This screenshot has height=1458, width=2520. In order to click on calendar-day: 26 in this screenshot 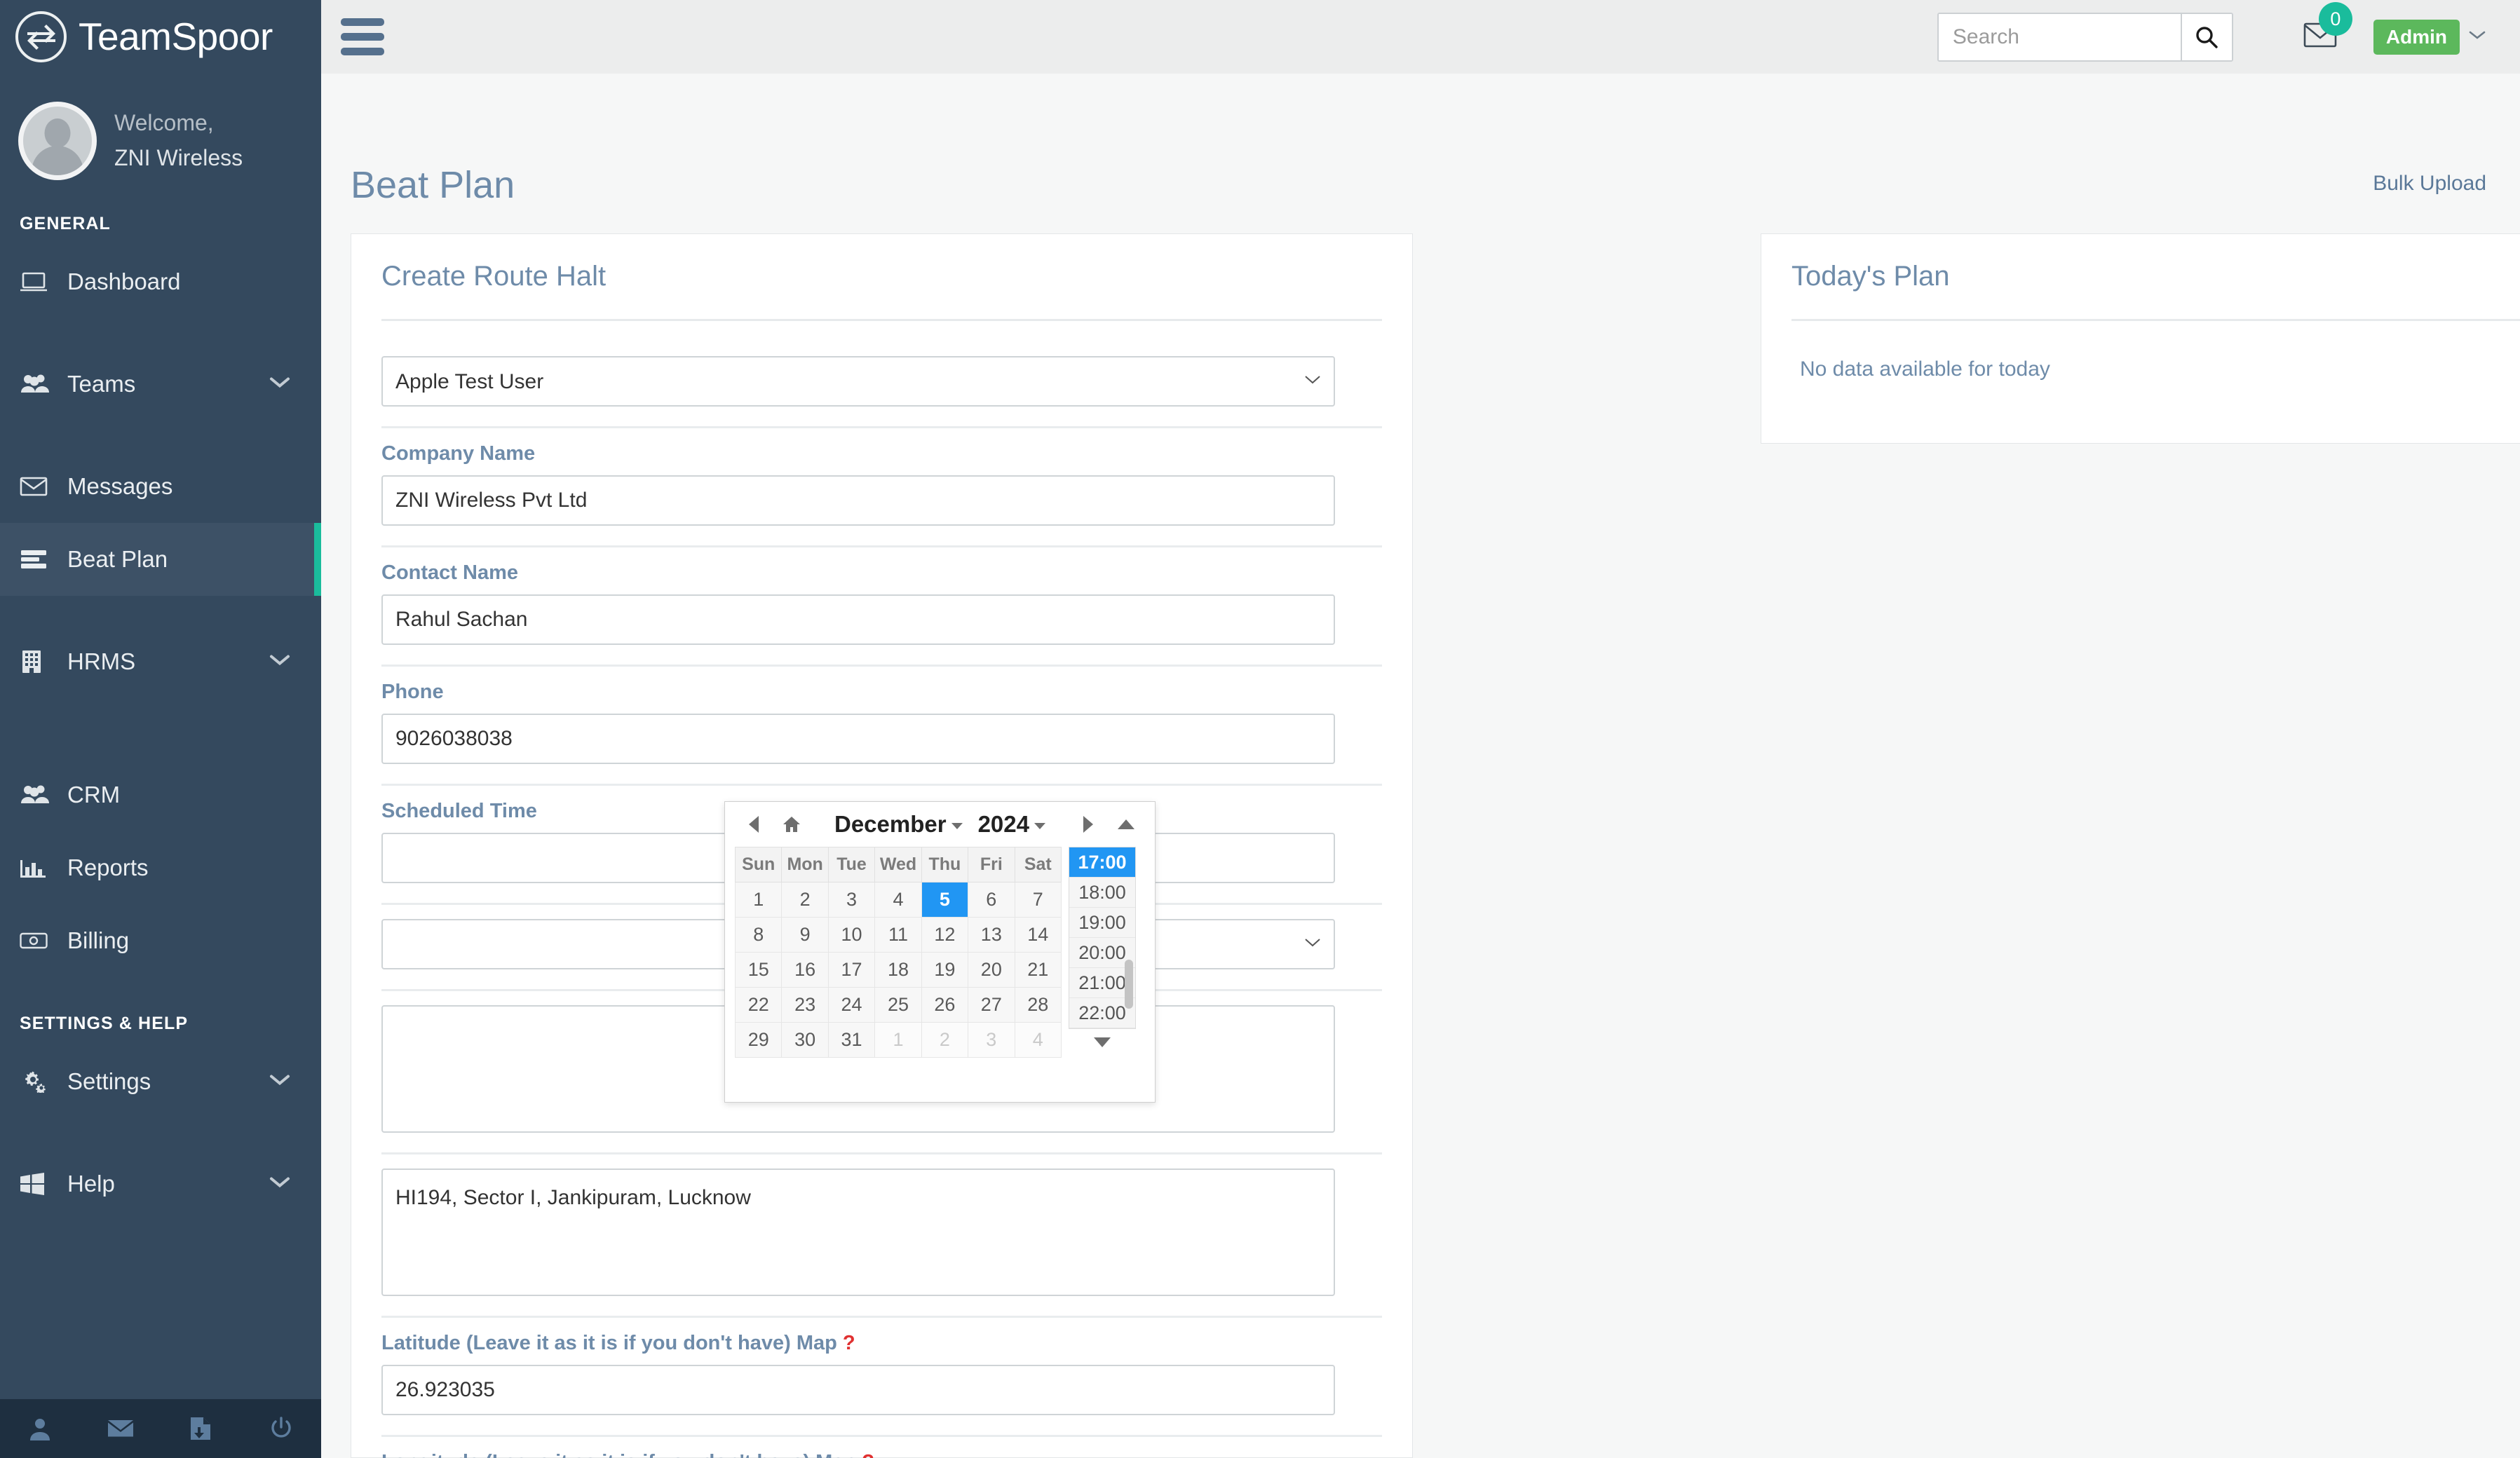, I will do `click(945, 1005)`.